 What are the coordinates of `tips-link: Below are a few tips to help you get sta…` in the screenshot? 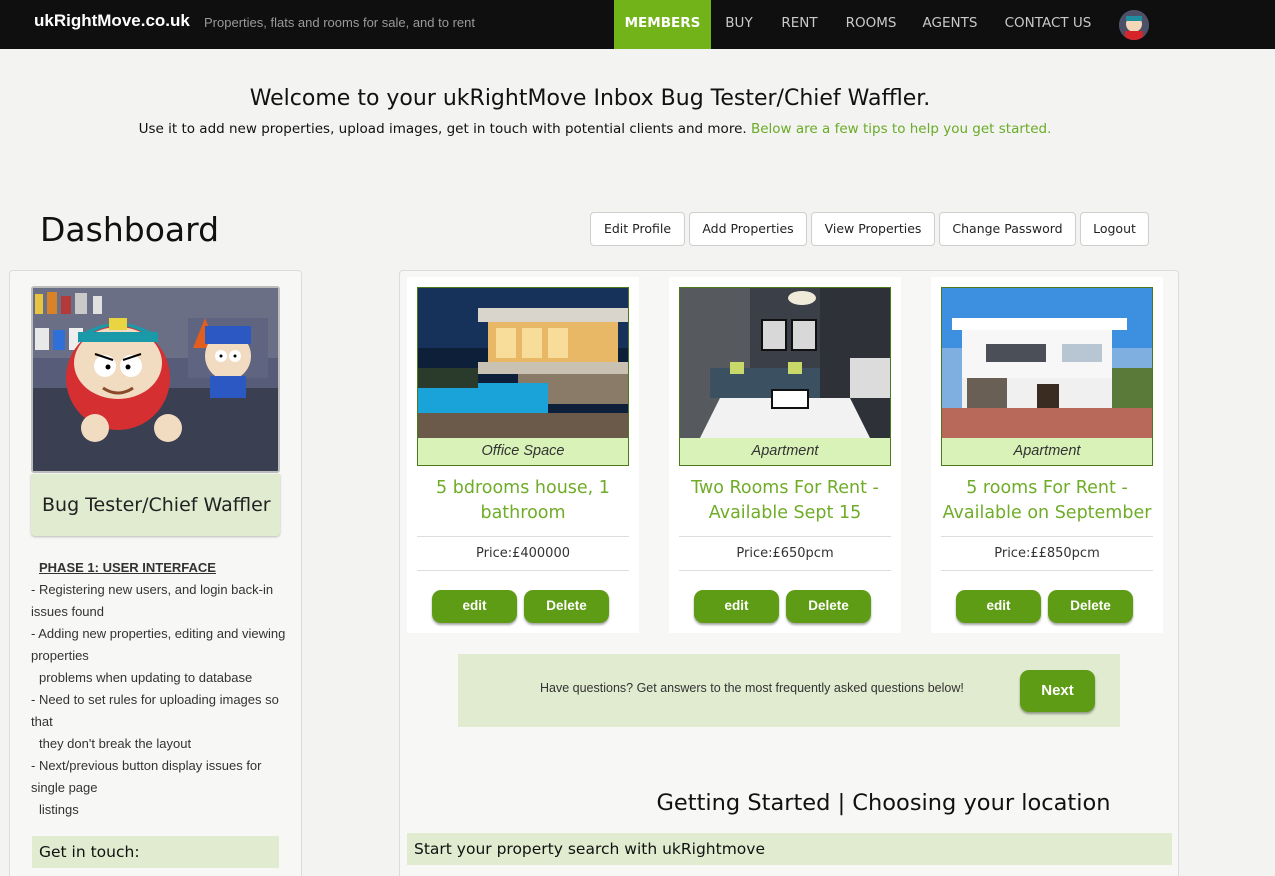 It's located at (901, 129).